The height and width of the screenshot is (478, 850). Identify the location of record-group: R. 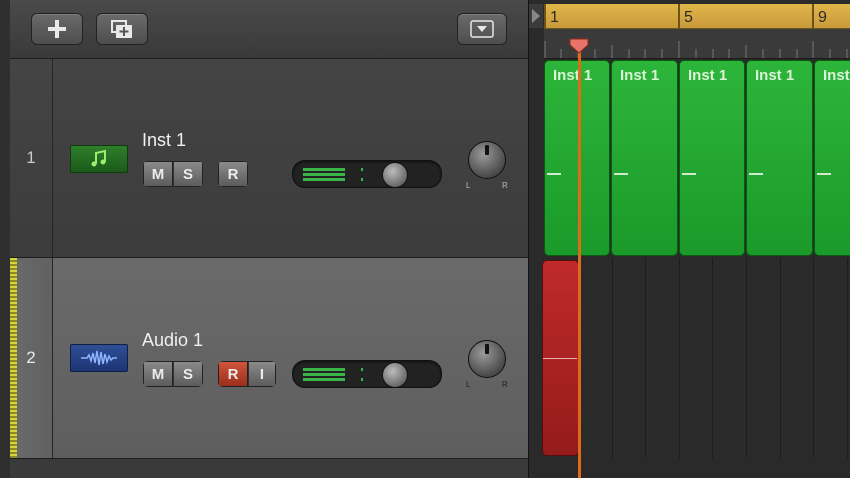
(233, 174).